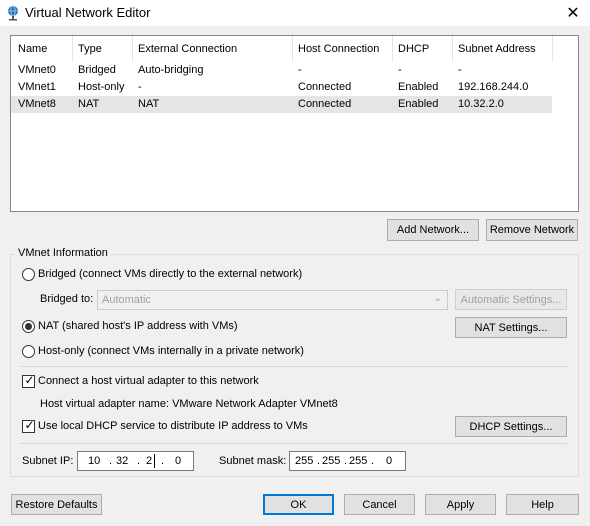 The width and height of the screenshot is (590, 526). I want to click on subnet-mask-label: Subnet mask:, so click(253, 461).